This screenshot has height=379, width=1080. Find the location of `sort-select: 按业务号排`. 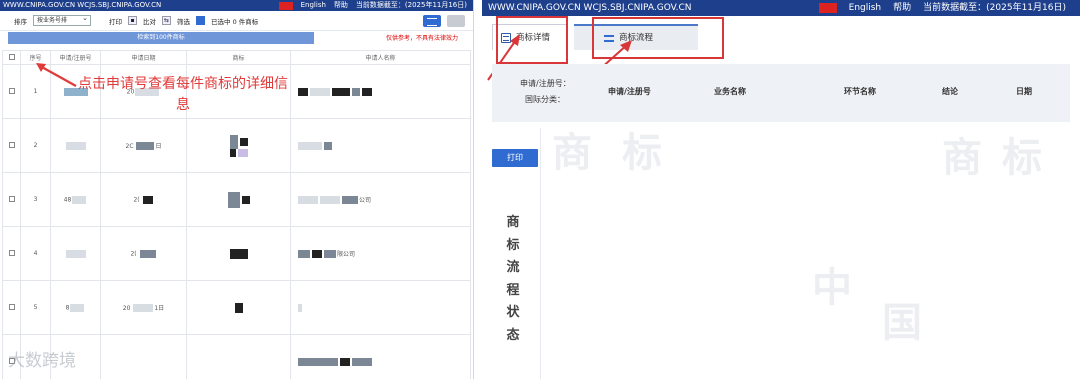

sort-select: 按业务号排 is located at coordinates (62, 20).